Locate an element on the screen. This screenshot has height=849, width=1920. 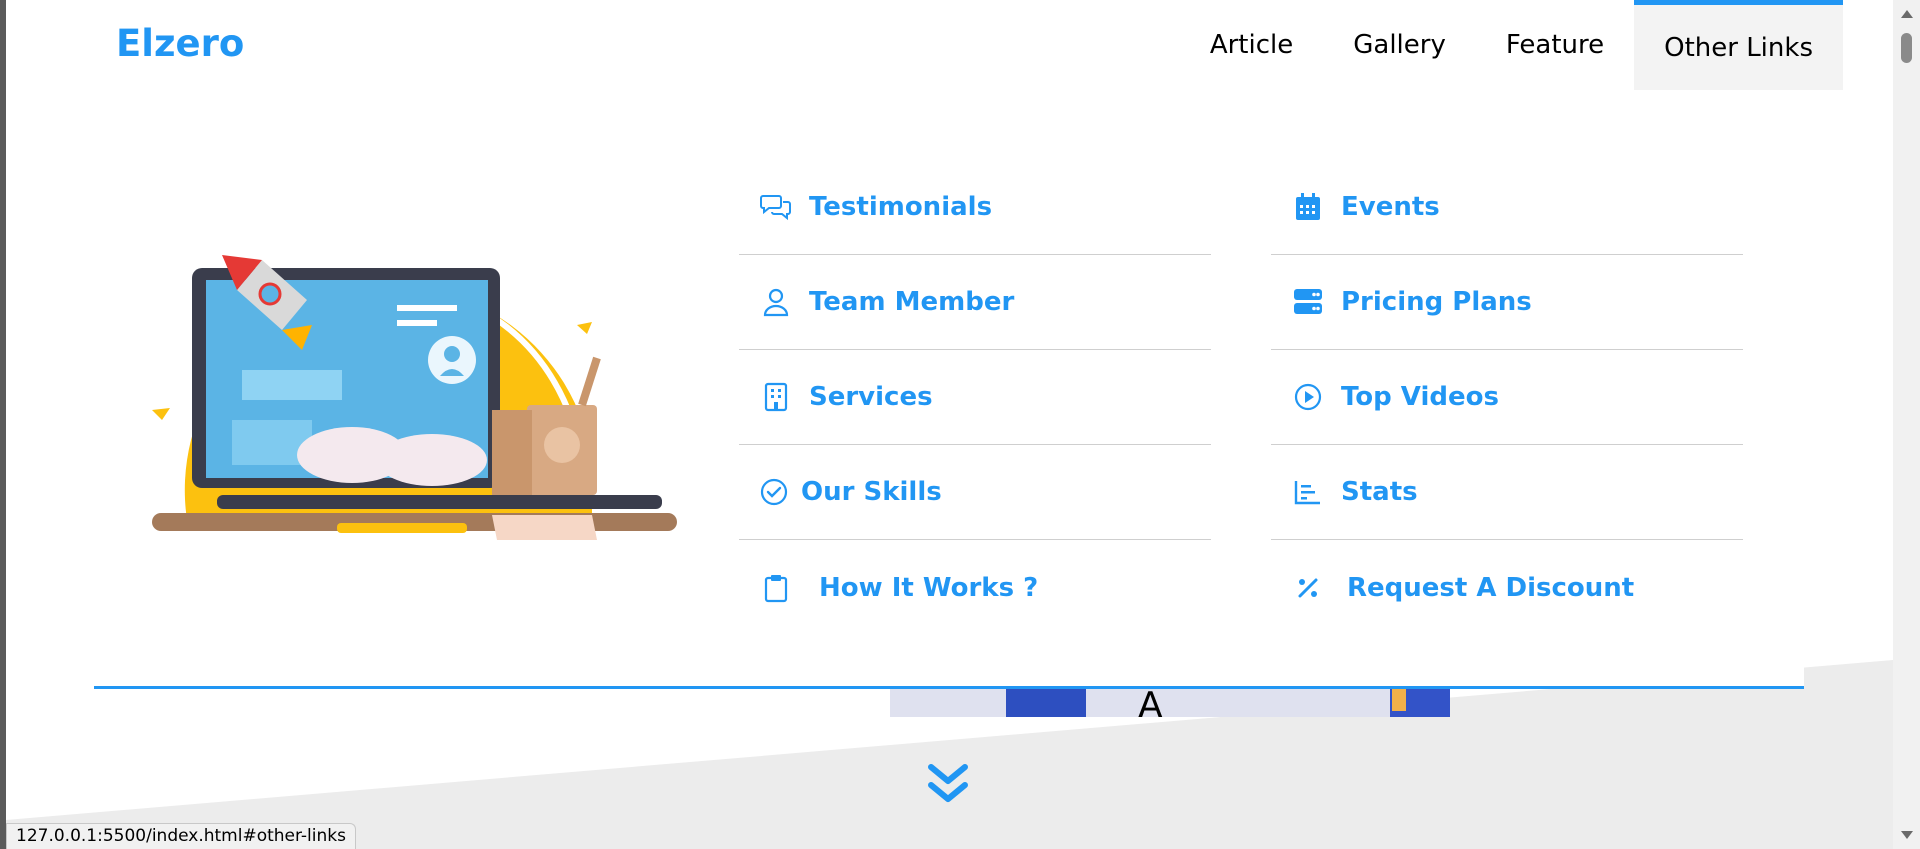
link-testimonials: Testimonials is located at coordinates (975, 207).